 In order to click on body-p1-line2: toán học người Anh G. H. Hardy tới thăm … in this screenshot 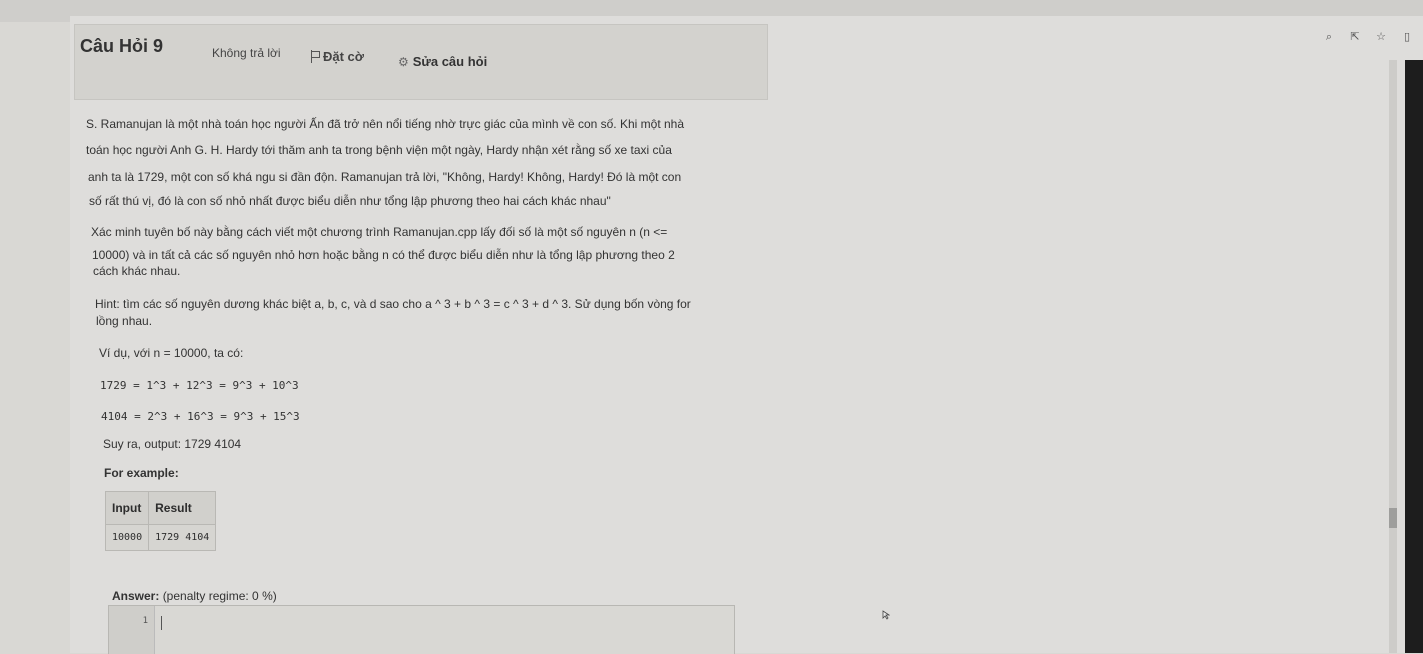, I will do `click(379, 150)`.